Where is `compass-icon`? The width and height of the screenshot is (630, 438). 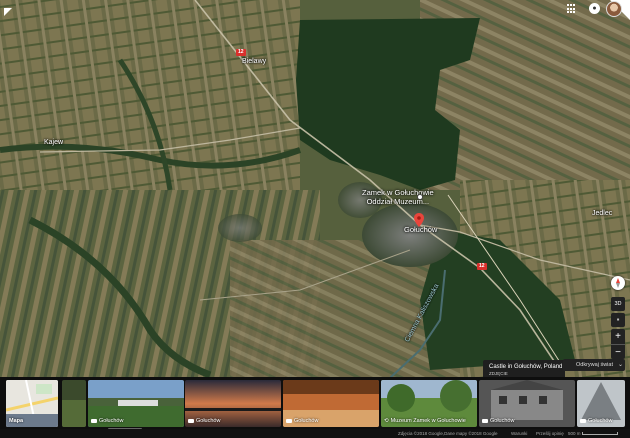 compass-icon is located at coordinates (618, 283).